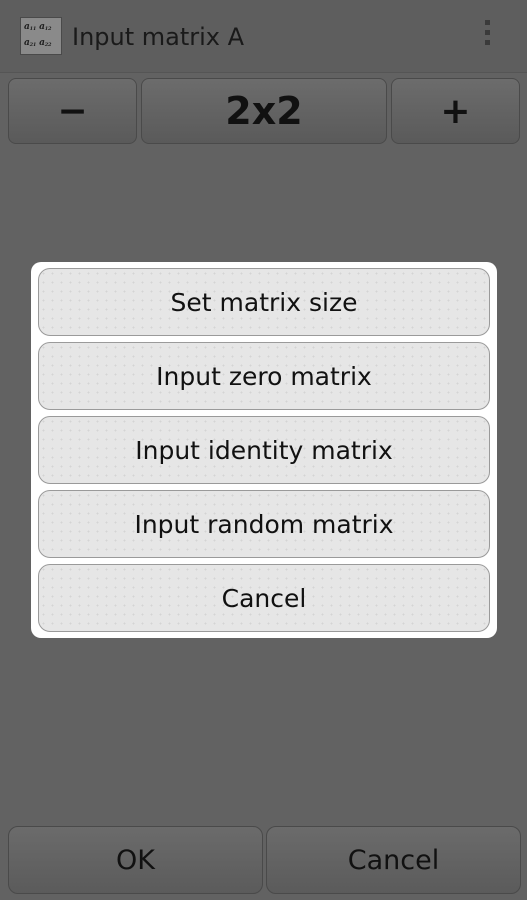  What do you see at coordinates (72, 111) in the screenshot?
I see `decrement-size-button: −` at bounding box center [72, 111].